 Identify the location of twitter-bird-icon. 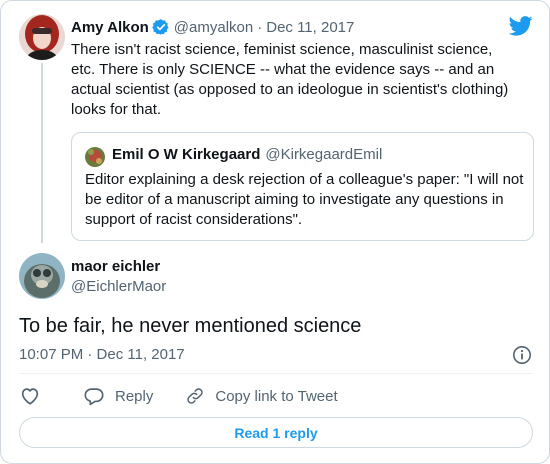
(520, 28).